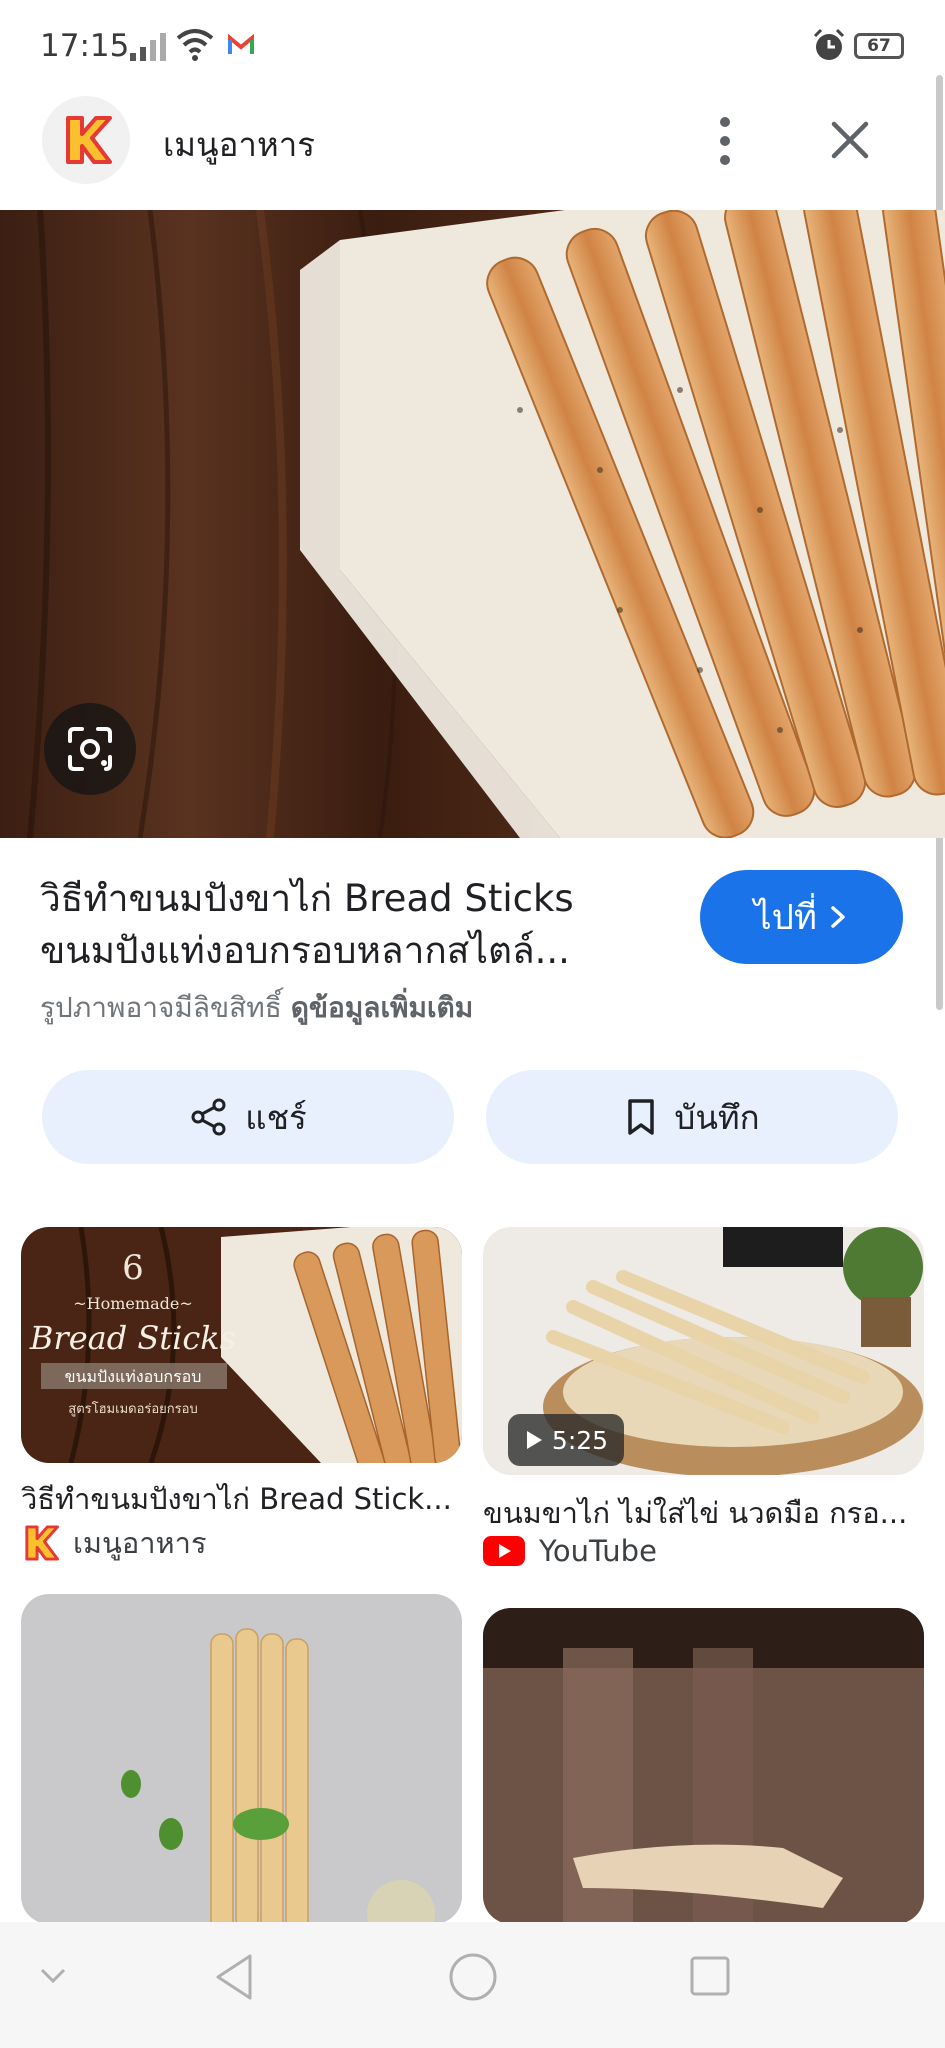 This screenshot has width=945, height=2048. Describe the element at coordinates (234, 1977) in the screenshot. I see `back-icon` at that location.